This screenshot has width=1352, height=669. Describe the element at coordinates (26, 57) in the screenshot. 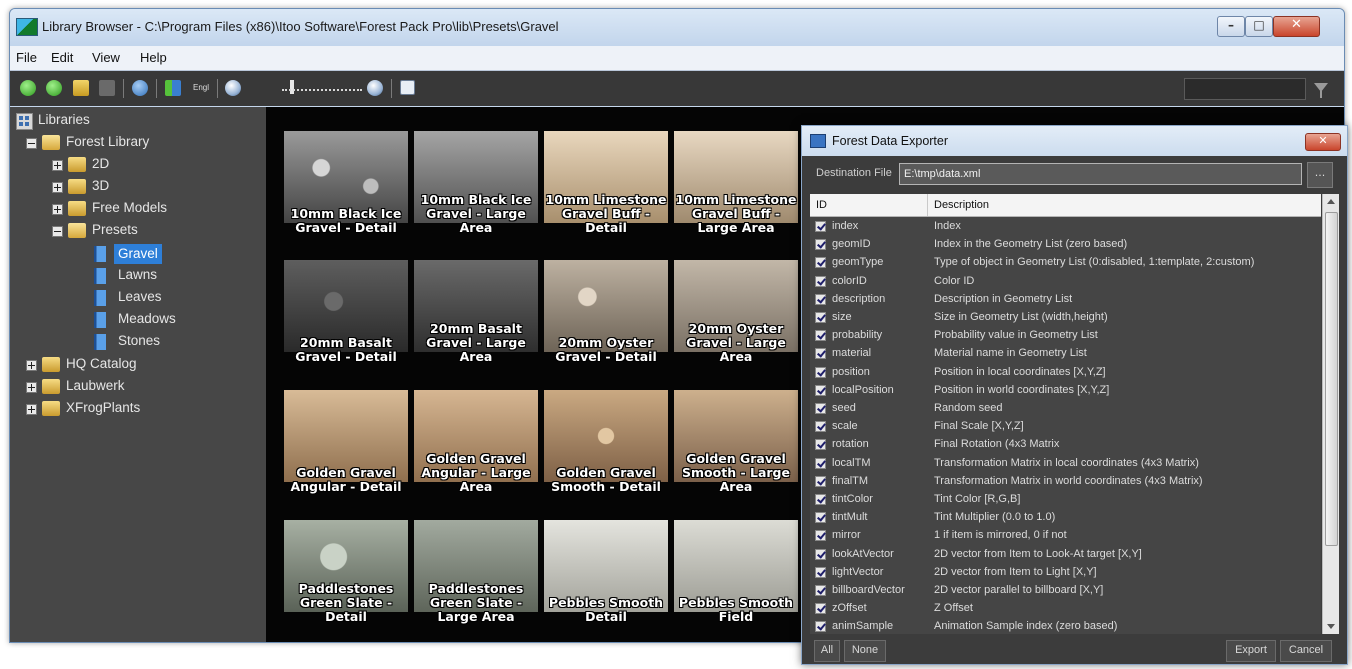

I see `menu-file: File` at that location.